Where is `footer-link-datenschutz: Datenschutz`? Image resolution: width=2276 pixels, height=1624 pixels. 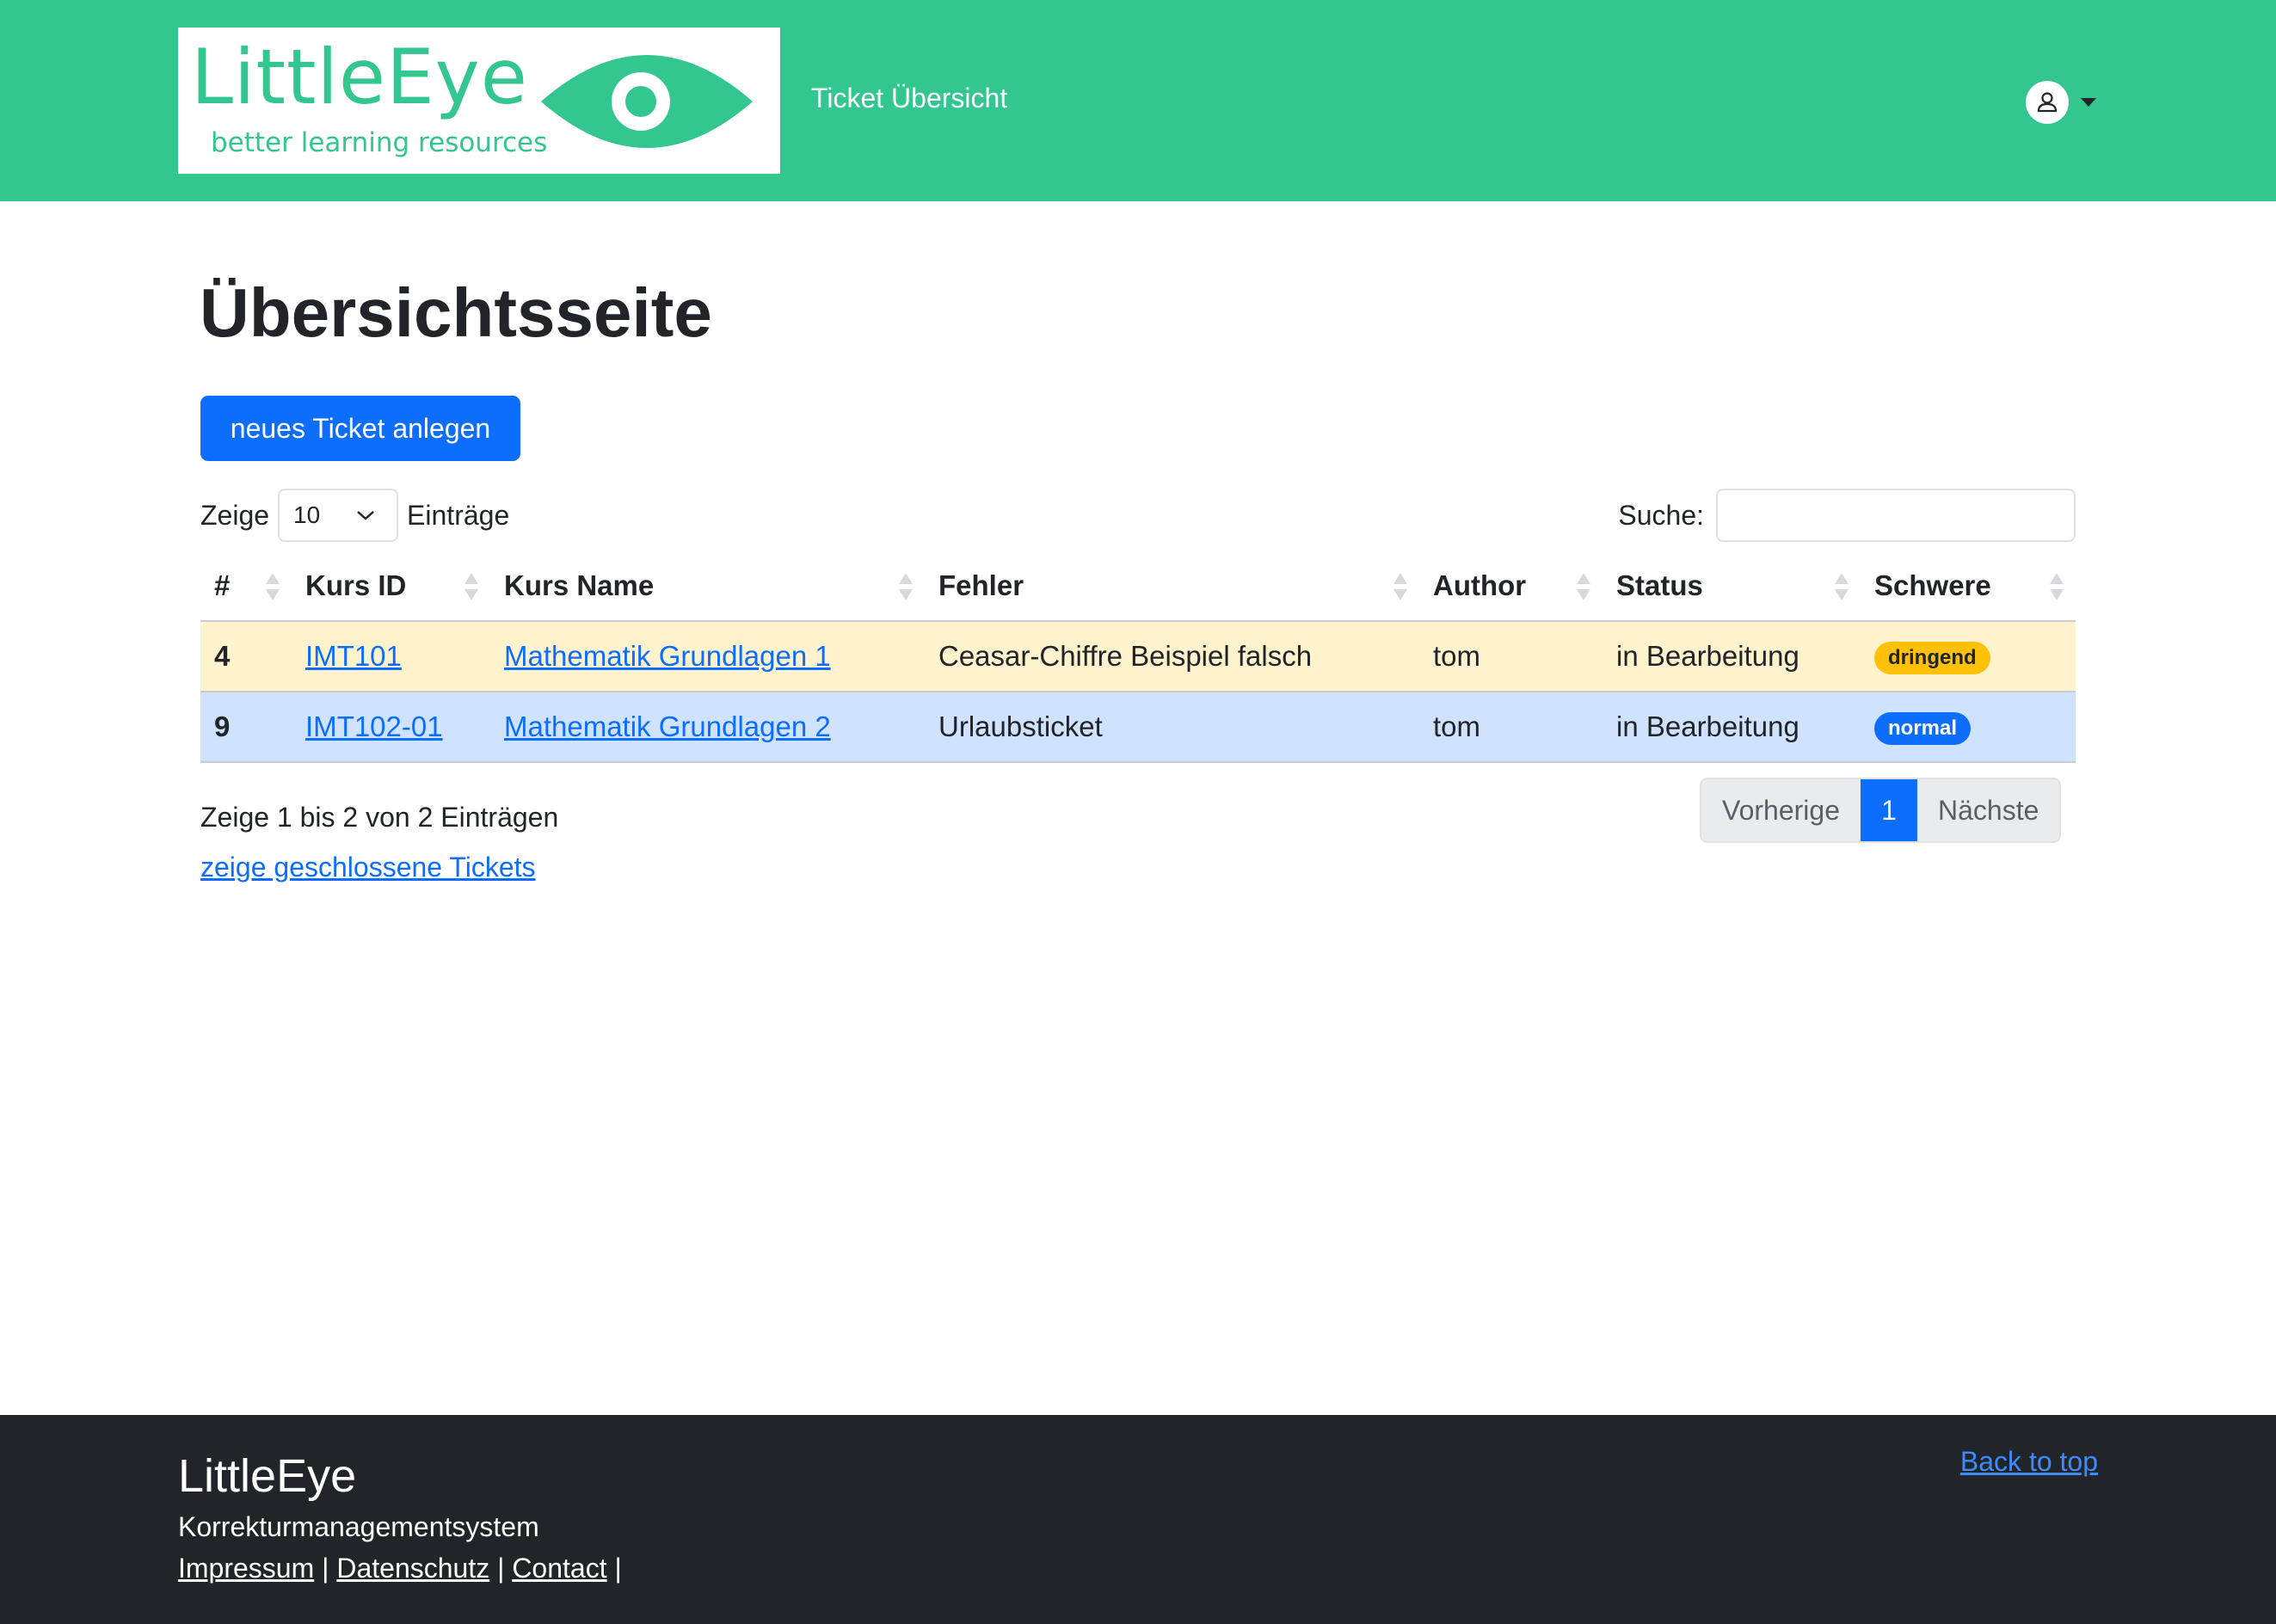
footer-link-datenschutz: Datenschutz is located at coordinates (412, 1568).